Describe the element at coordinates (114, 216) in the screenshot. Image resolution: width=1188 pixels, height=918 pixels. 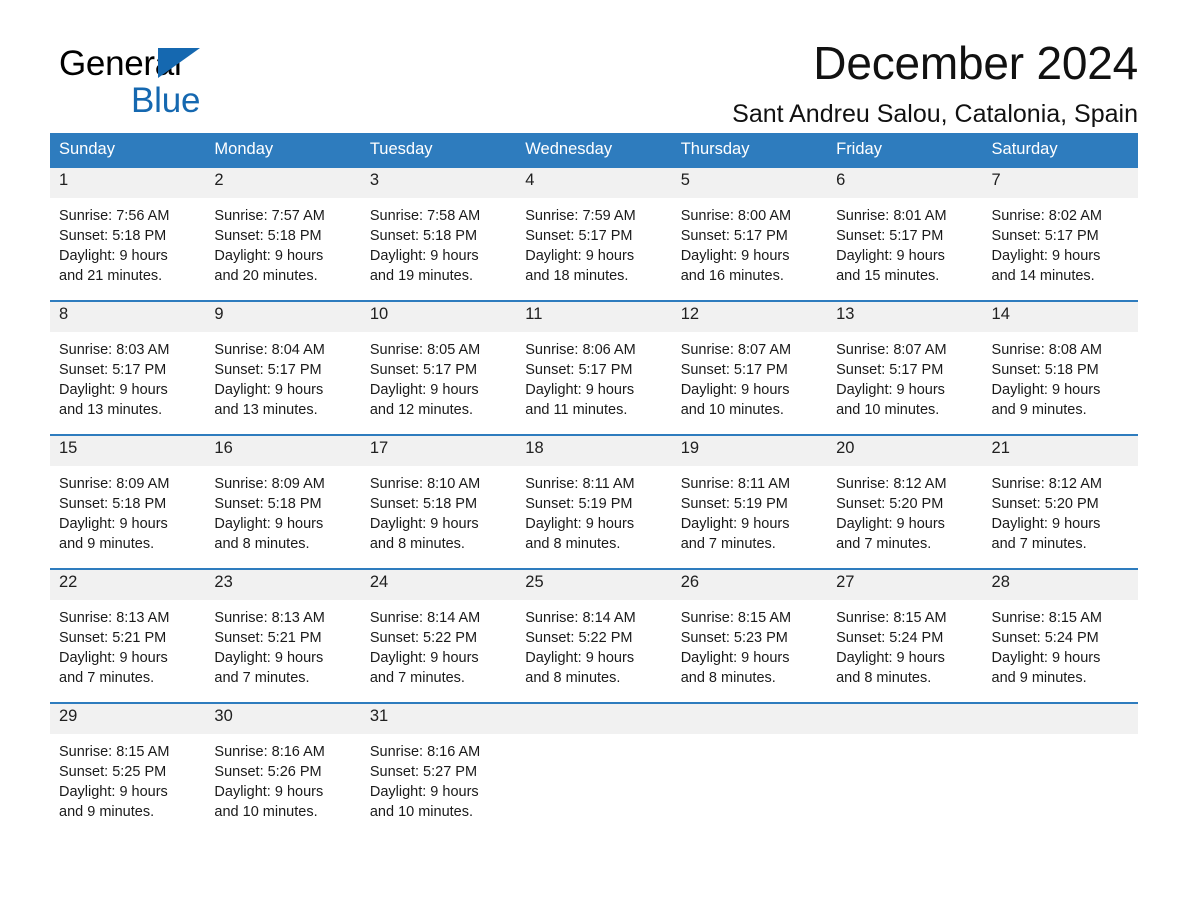
I see `sunrise-text: Sunrise: 7:56 AM` at that location.